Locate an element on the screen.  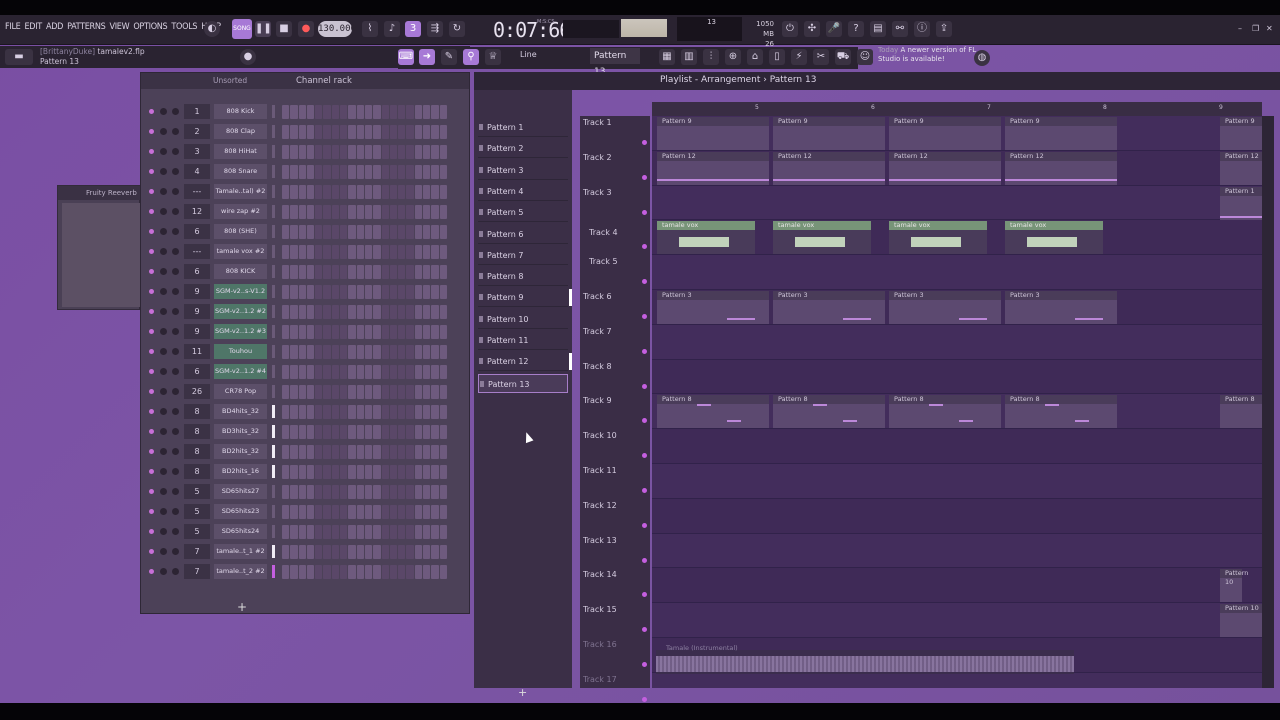
pattern-item: Pattern 9 is located at coordinates (525, 298).